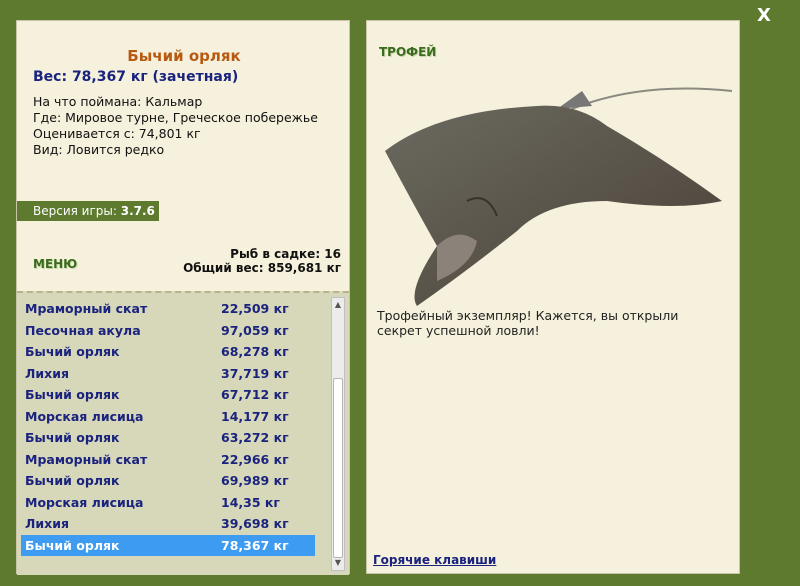  What do you see at coordinates (338, 563) in the screenshot?
I see `scroll-down-icon: ▼` at bounding box center [338, 563].